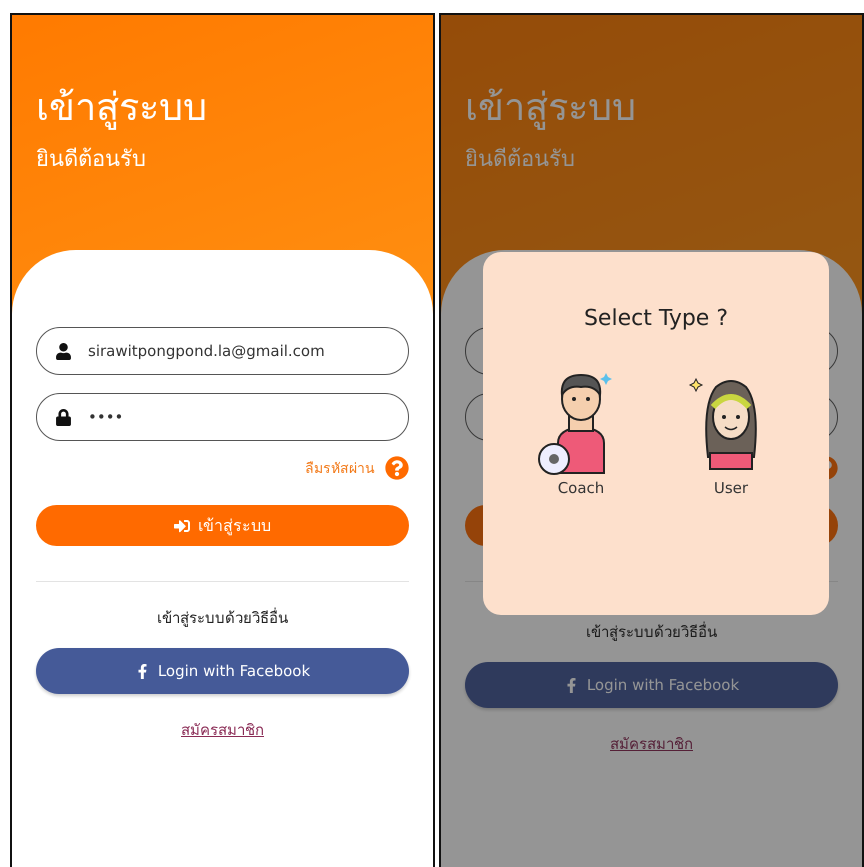 The image size is (864, 867). What do you see at coordinates (581, 431) in the screenshot?
I see `type-option: Coach` at bounding box center [581, 431].